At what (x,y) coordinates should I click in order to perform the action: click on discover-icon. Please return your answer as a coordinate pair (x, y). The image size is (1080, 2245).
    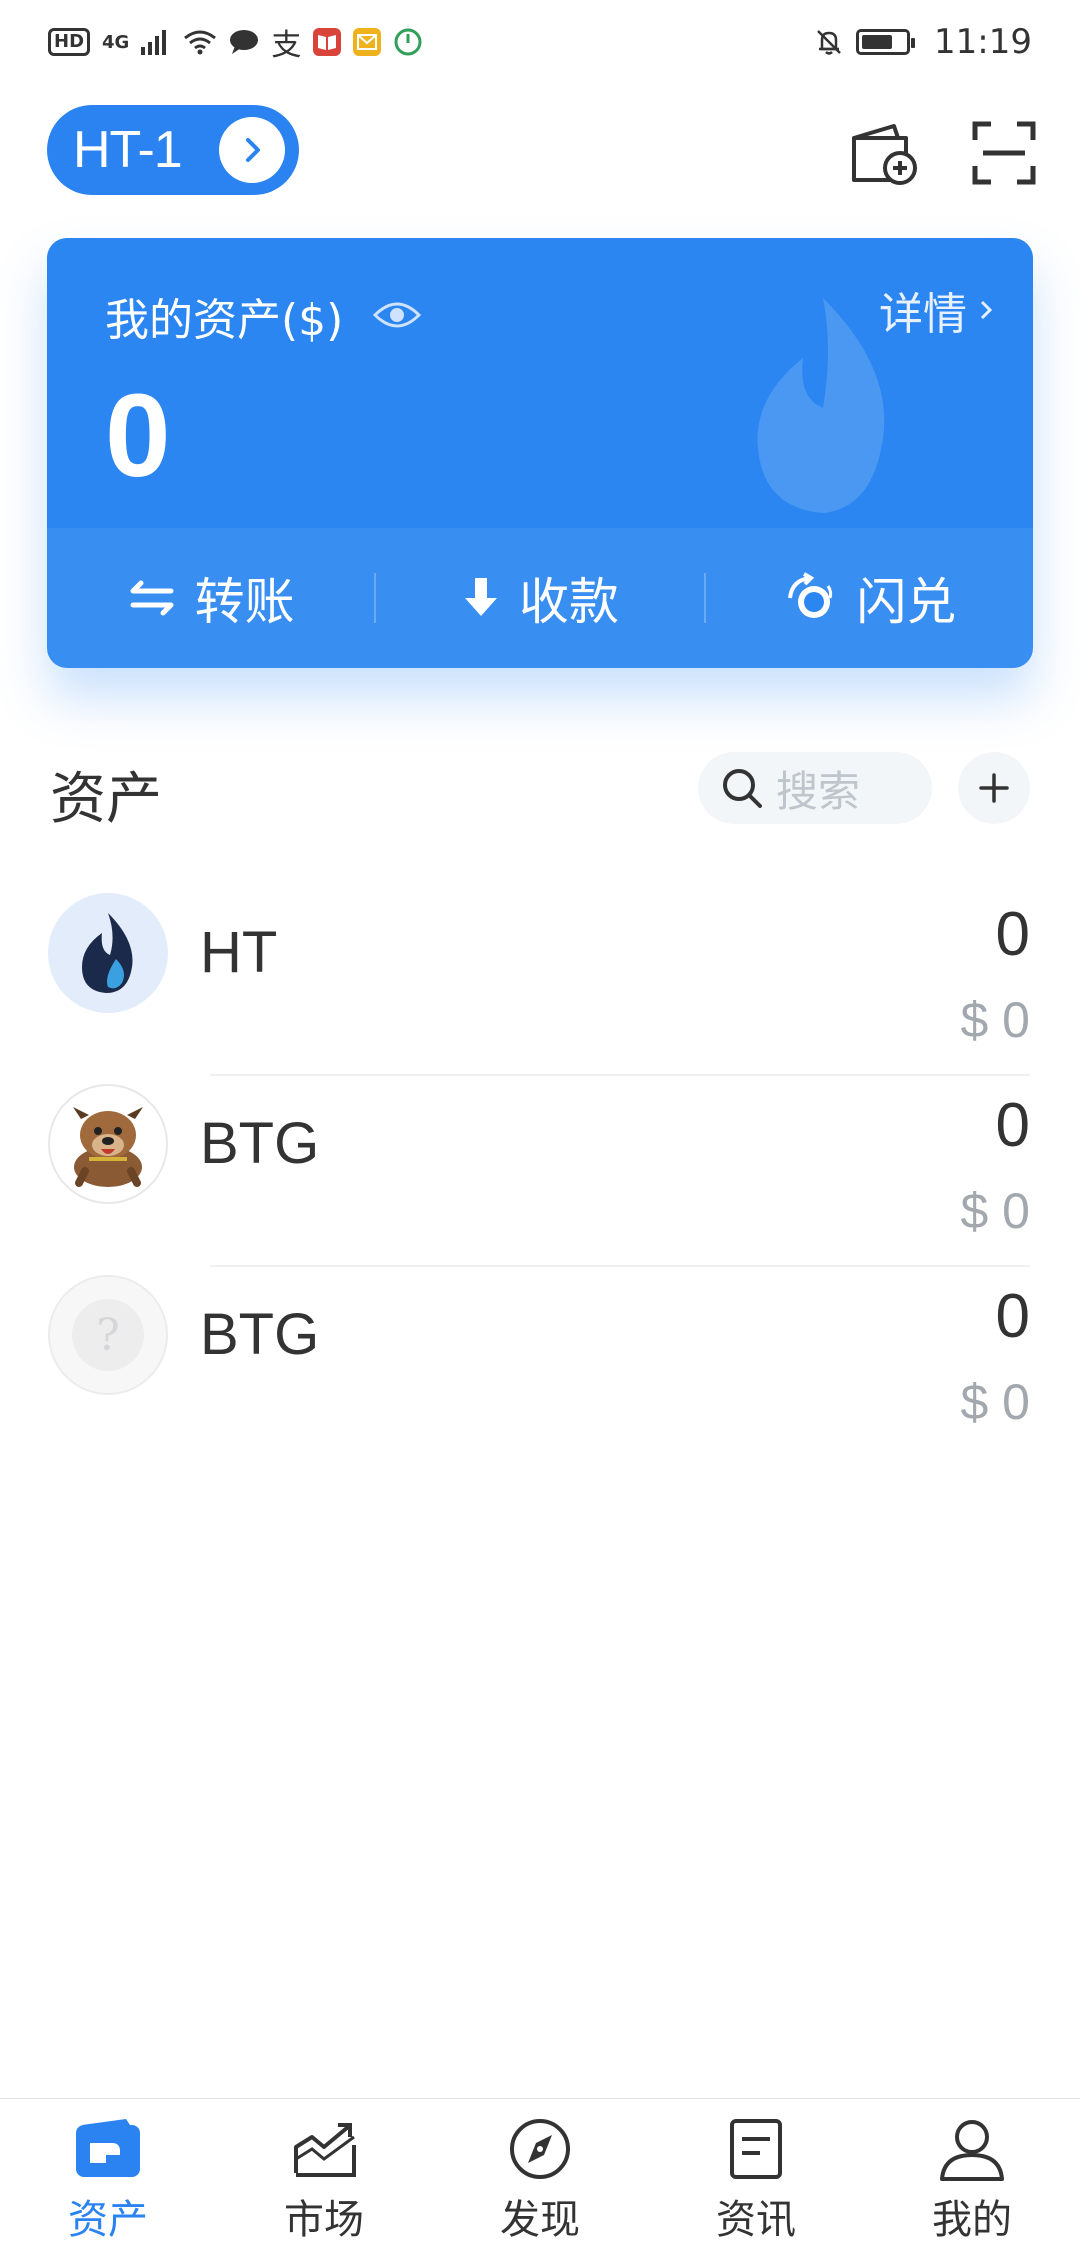
    Looking at the image, I should click on (540, 2149).